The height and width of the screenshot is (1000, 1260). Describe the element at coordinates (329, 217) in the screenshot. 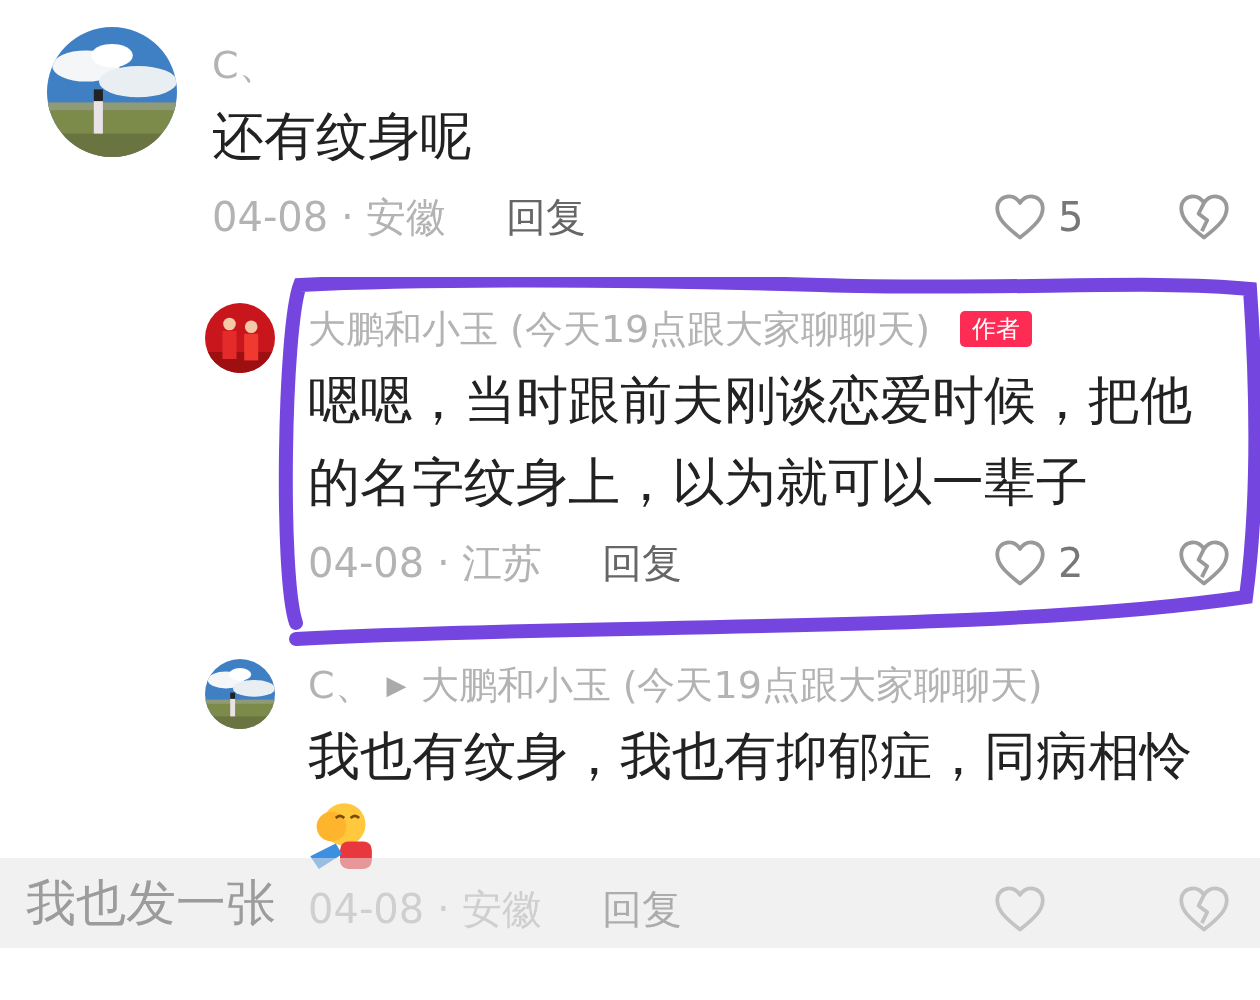

I see `comment-date-location: 04-08 · 安徽` at that location.